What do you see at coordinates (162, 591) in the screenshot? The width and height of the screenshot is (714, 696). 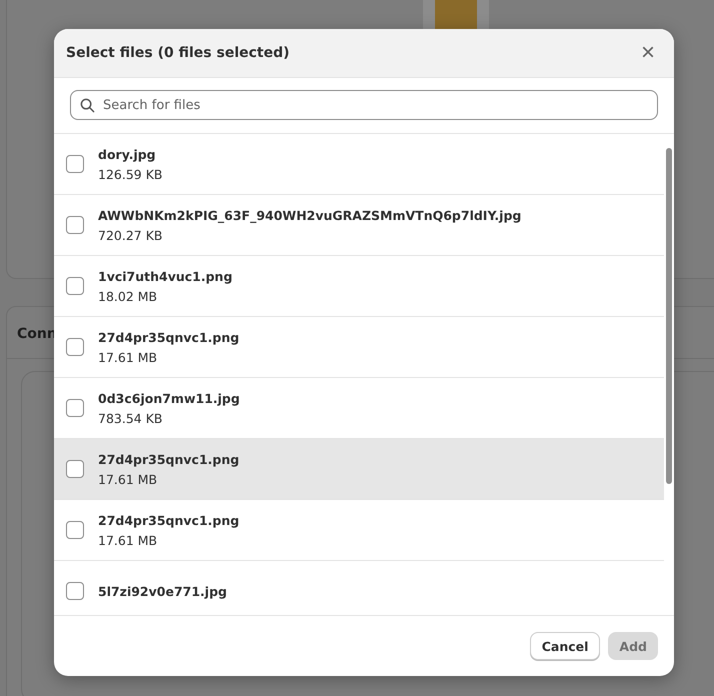 I see `file-name: 5l7zi92v0e771.jpg` at bounding box center [162, 591].